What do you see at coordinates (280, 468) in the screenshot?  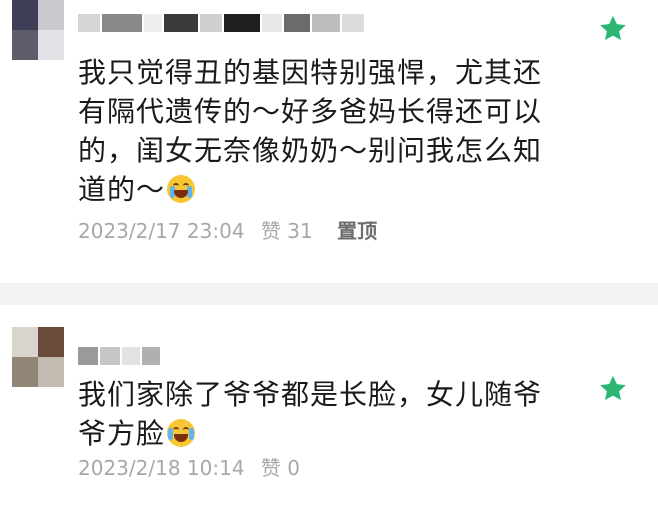 I see `like-count: 赞 0` at bounding box center [280, 468].